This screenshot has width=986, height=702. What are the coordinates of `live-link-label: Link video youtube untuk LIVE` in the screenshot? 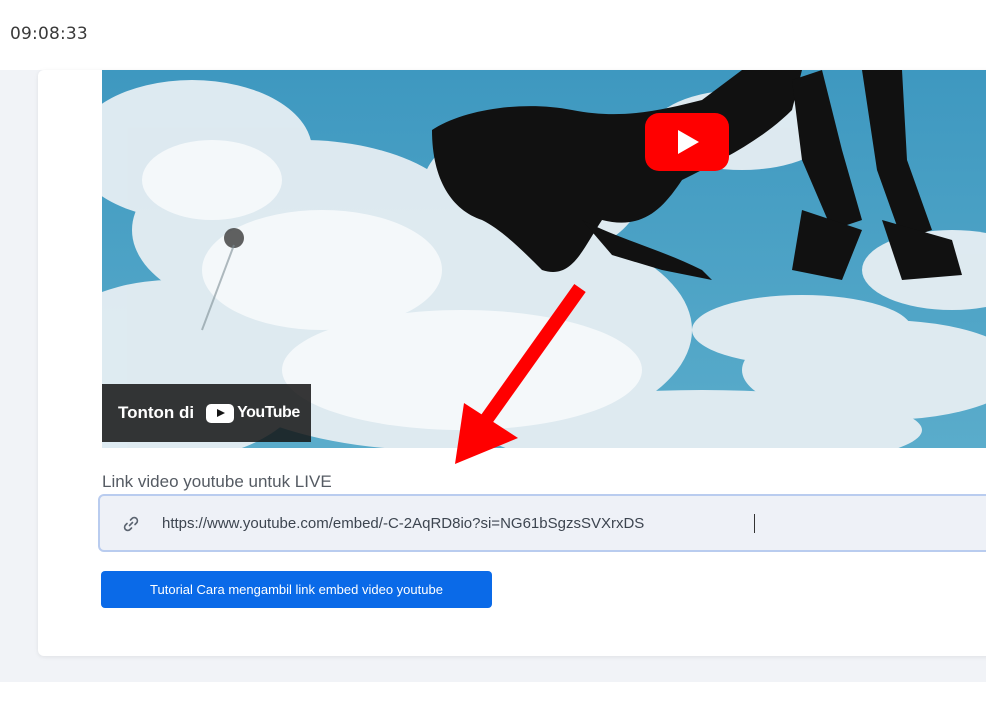 It's located at (217, 481).